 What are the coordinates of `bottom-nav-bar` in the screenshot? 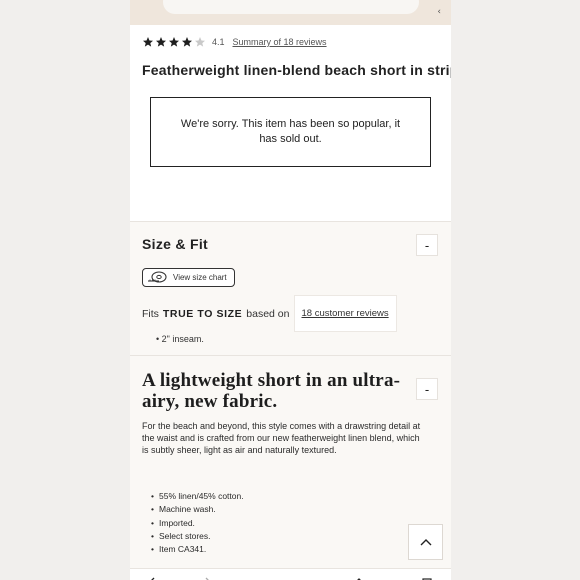 It's located at (290, 574).